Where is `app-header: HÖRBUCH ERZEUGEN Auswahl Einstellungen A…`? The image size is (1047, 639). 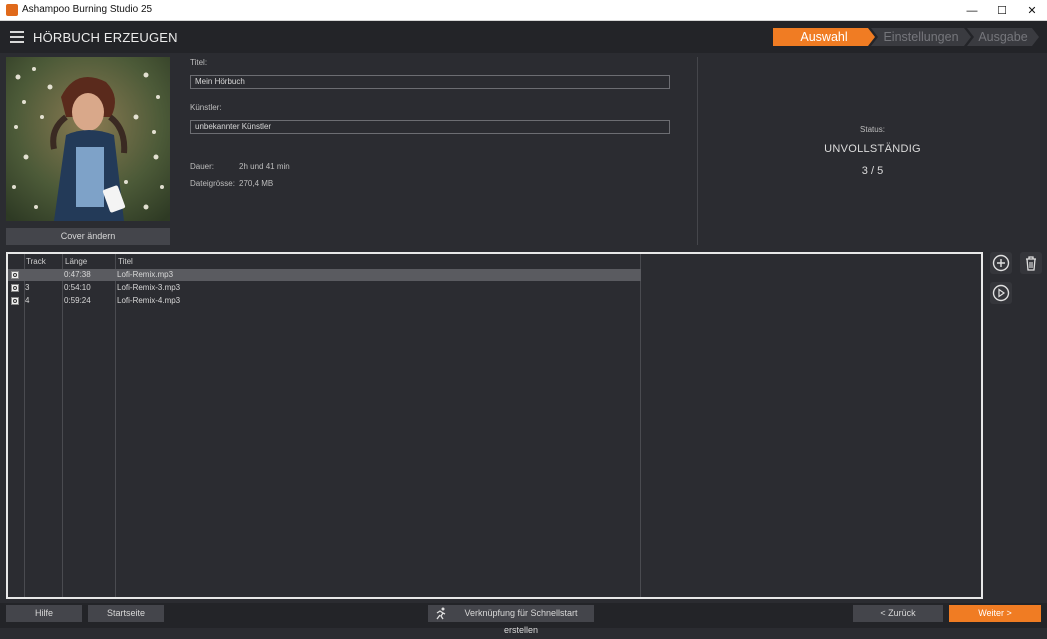 app-header: HÖRBUCH ERZEUGEN Auswahl Einstellungen A… is located at coordinates (523, 37).